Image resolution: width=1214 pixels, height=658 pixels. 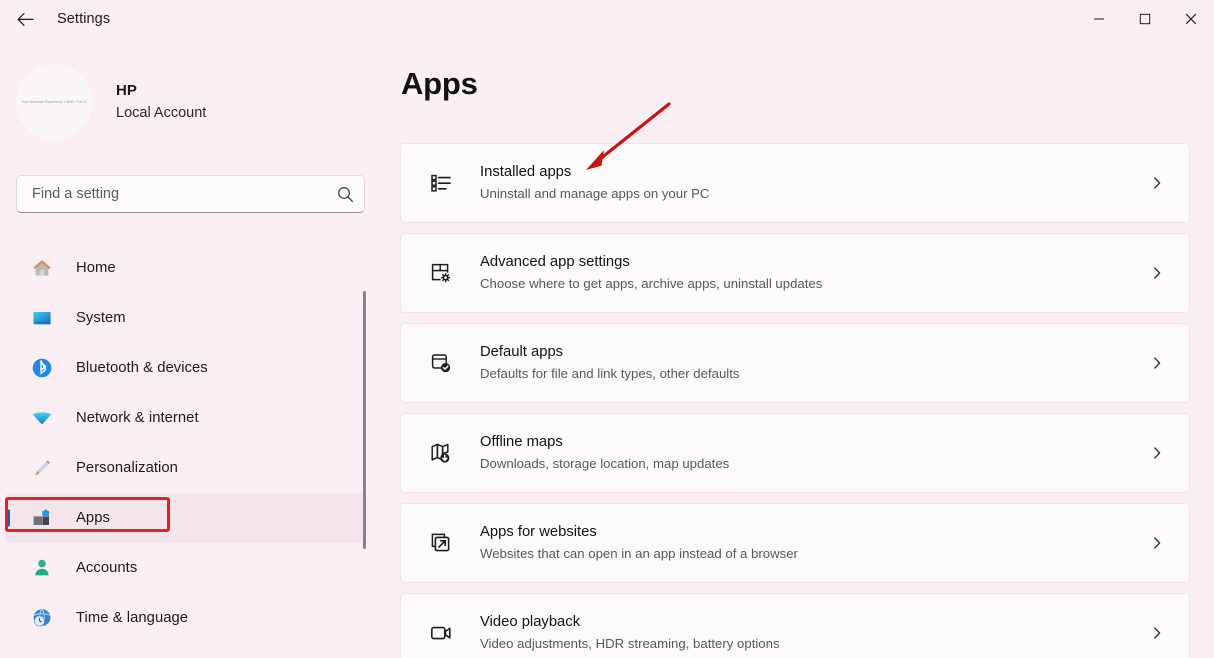 What do you see at coordinates (126, 90) in the screenshot?
I see `account-name: HP` at bounding box center [126, 90].